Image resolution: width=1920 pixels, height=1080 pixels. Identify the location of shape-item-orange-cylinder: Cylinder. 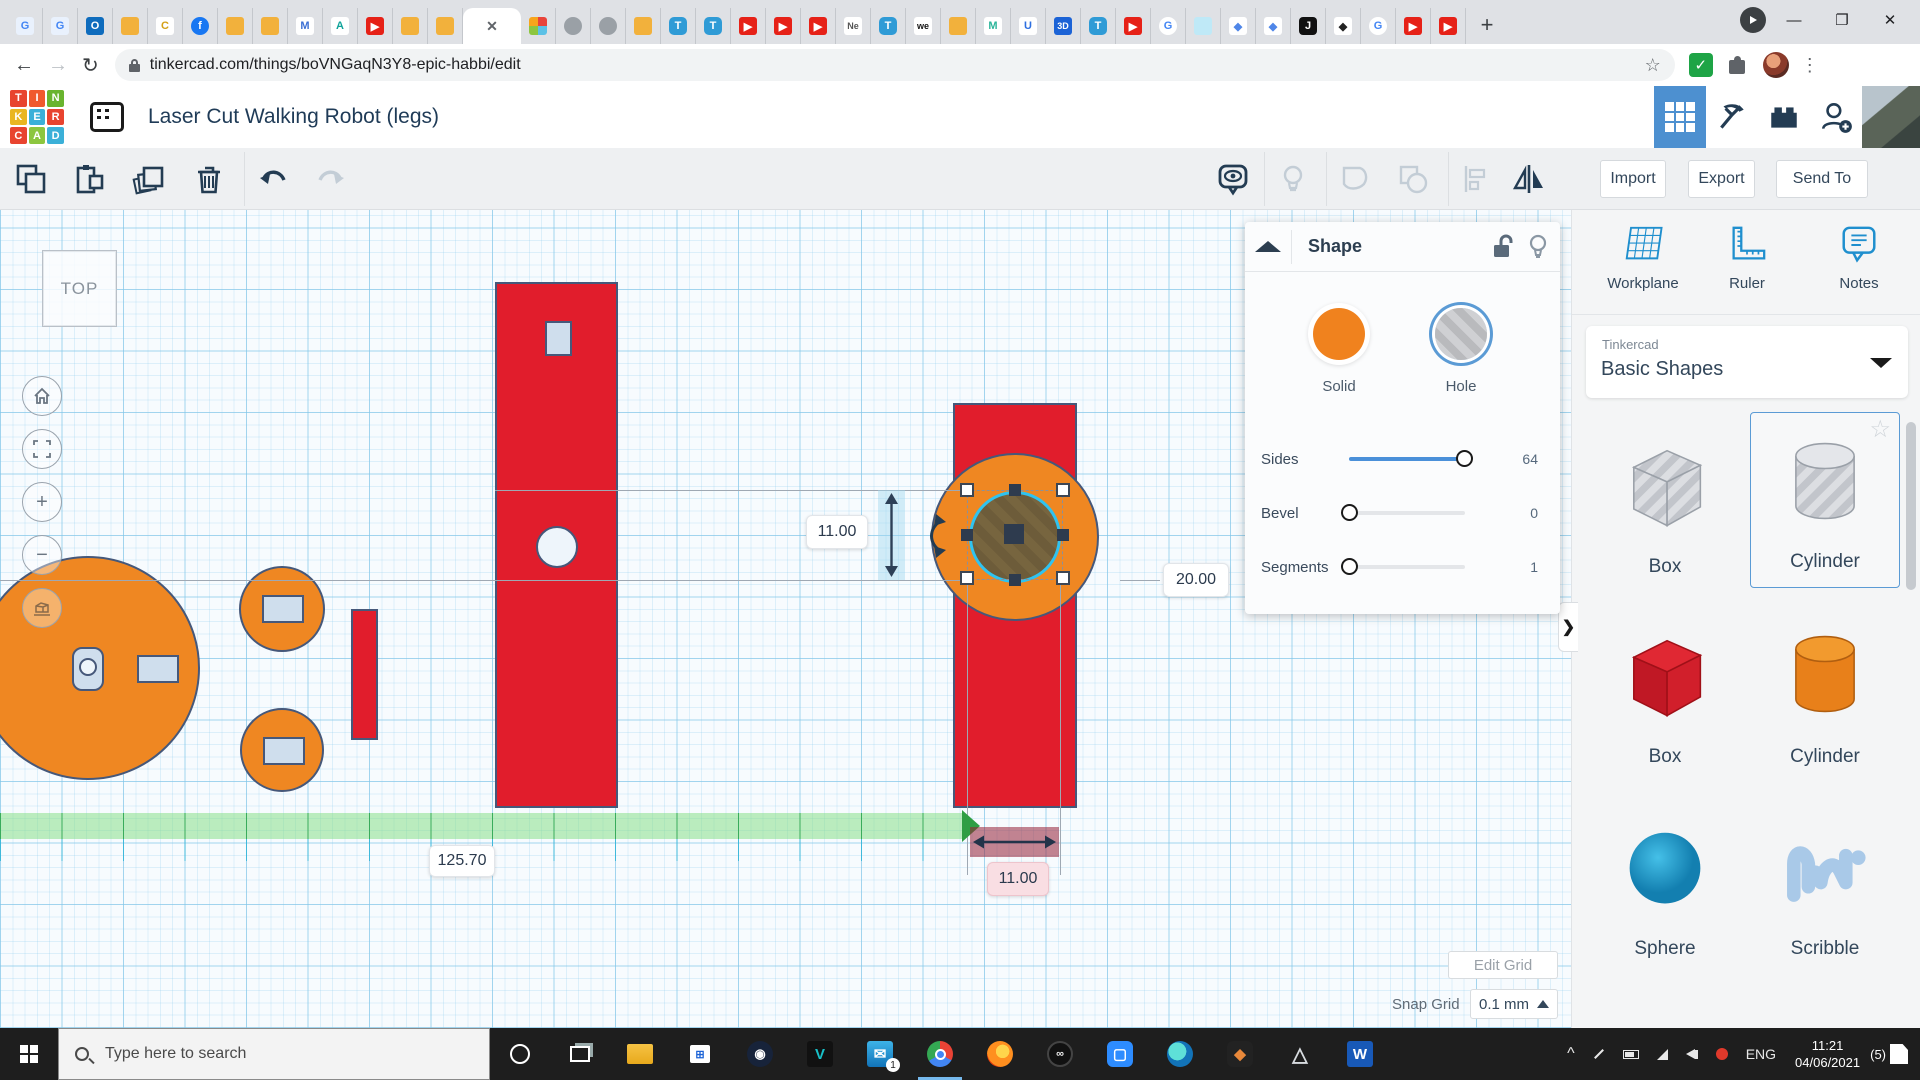
(1825, 694).